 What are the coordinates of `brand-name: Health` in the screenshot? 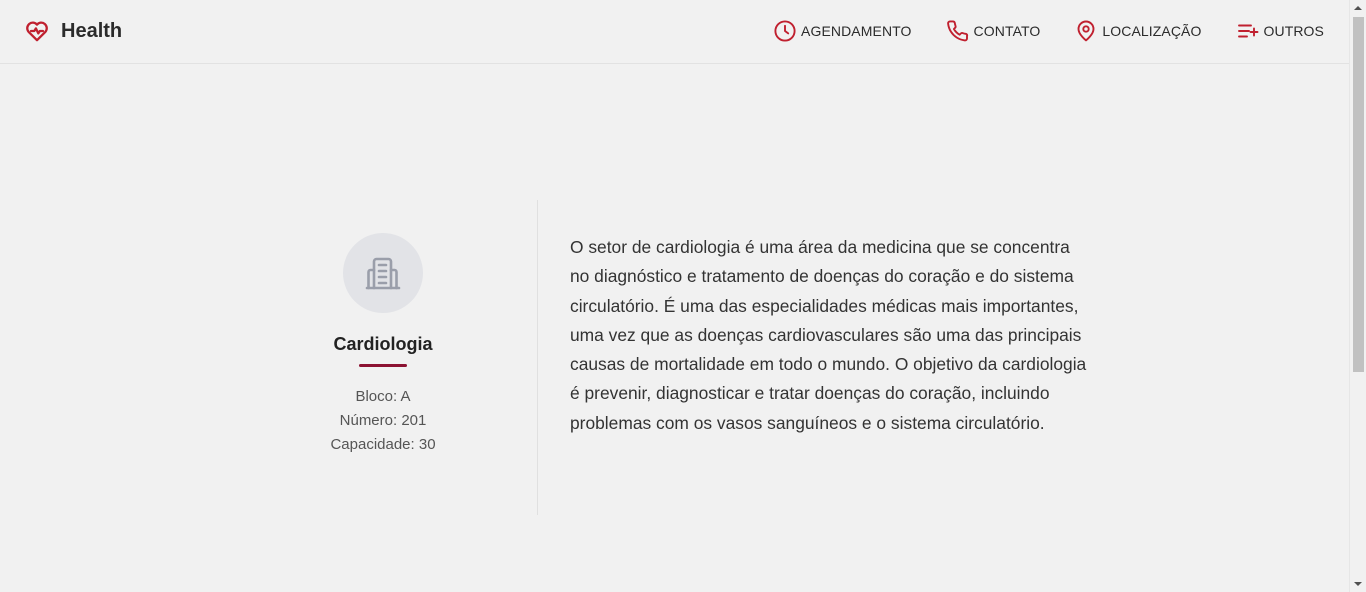 It's located at (92, 31).